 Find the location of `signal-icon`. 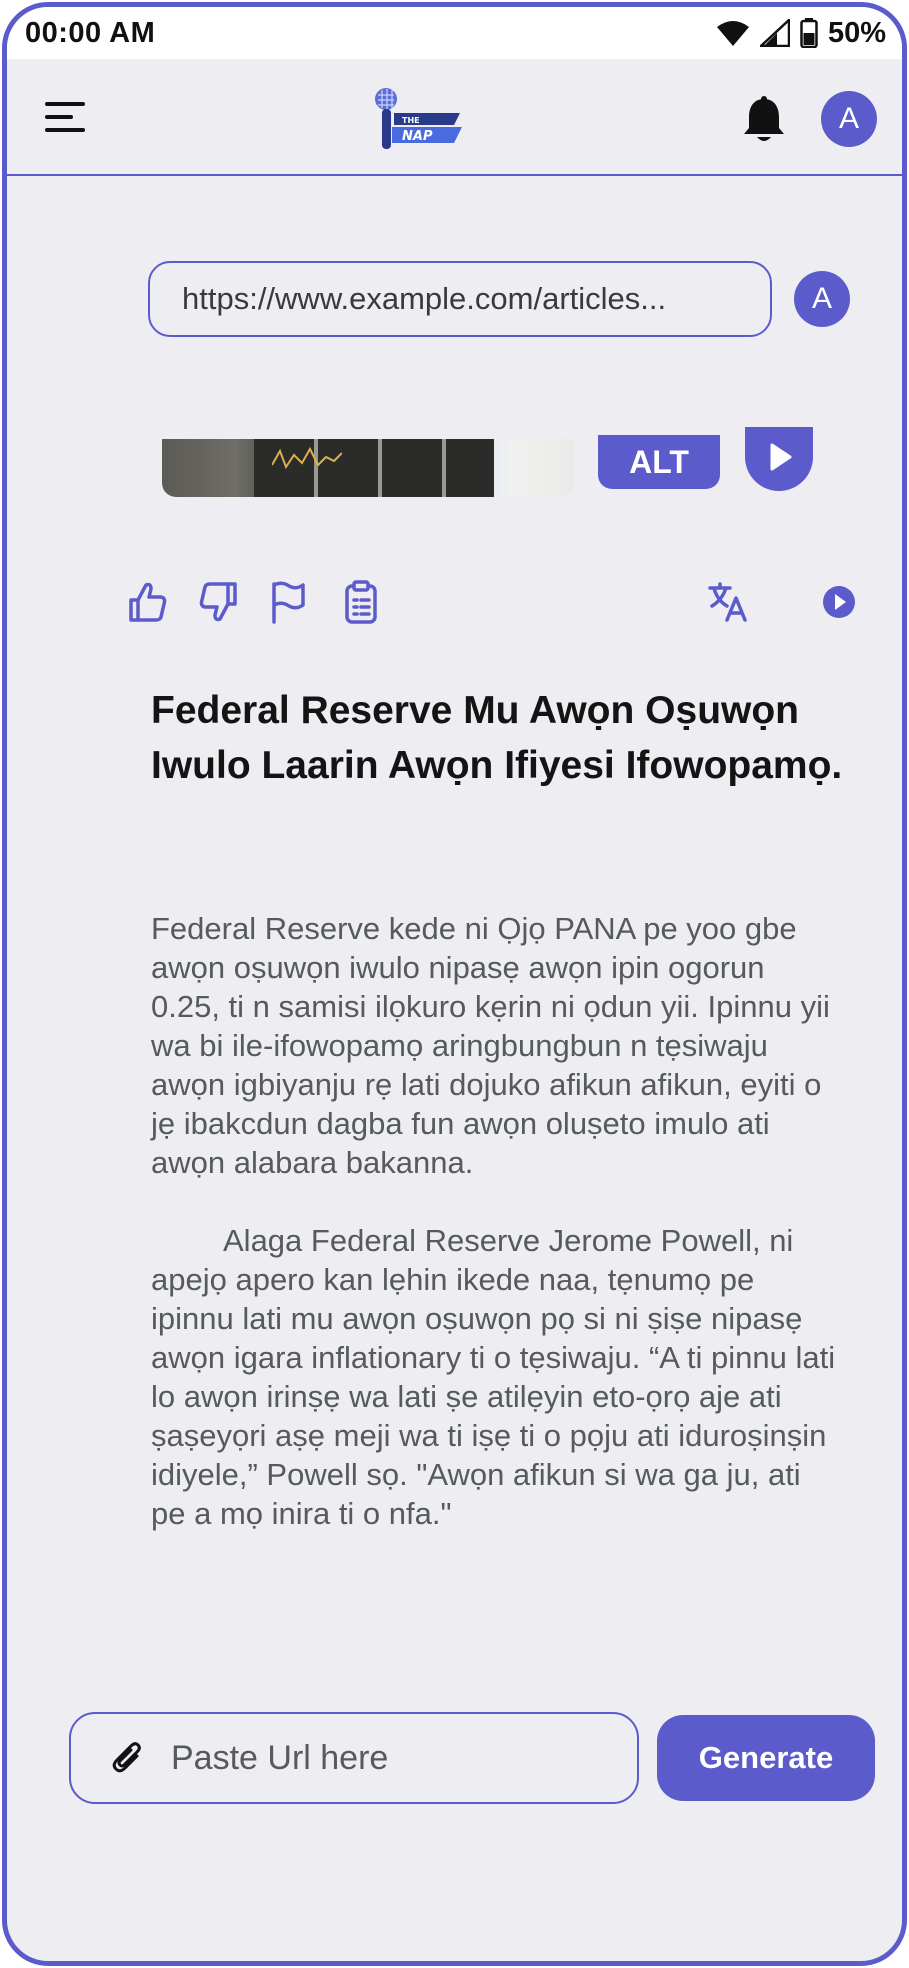

signal-icon is located at coordinates (774, 33).